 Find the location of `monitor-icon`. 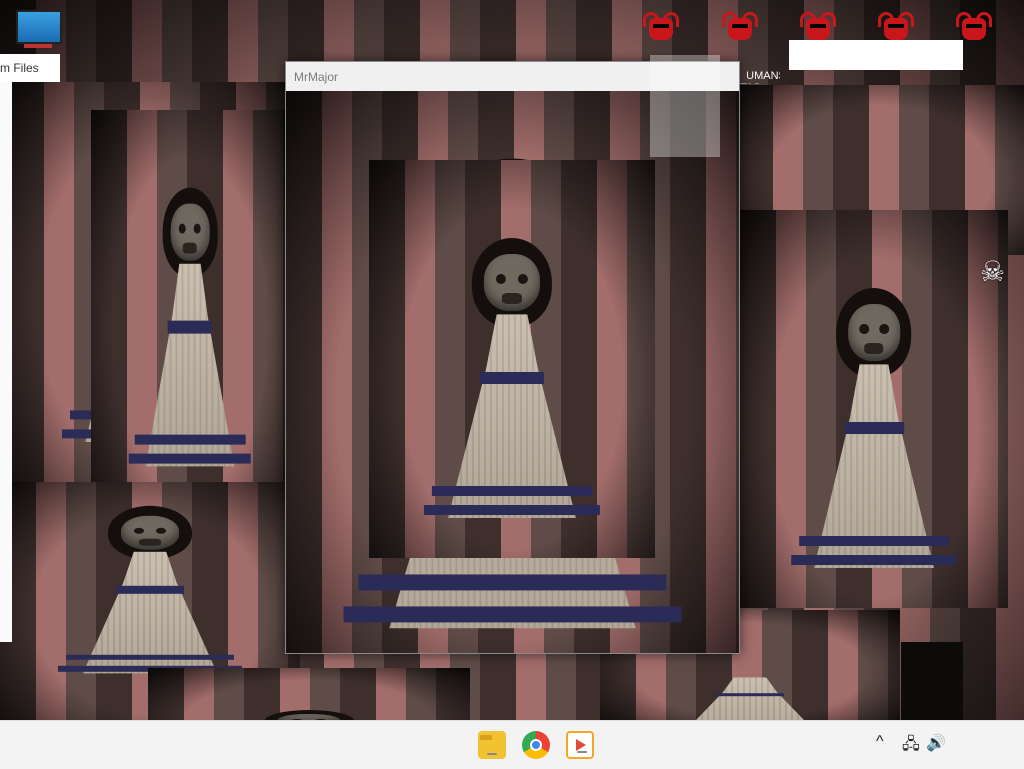

monitor-icon is located at coordinates (39, 30).